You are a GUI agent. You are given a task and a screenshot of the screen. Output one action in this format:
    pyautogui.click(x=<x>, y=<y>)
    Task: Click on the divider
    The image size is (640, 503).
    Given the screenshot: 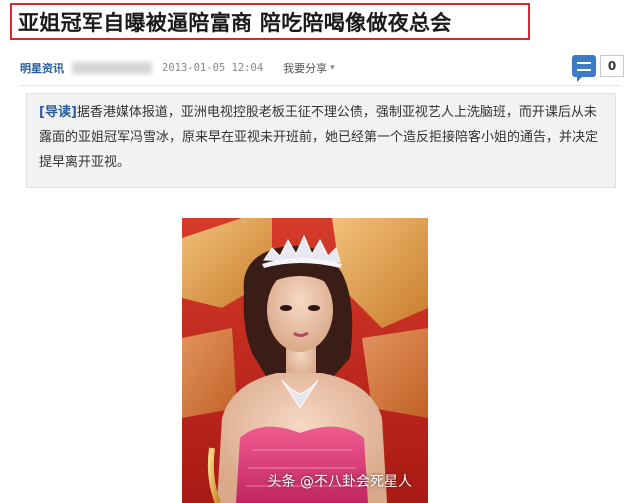 What is the action you would take?
    pyautogui.click(x=320, y=85)
    